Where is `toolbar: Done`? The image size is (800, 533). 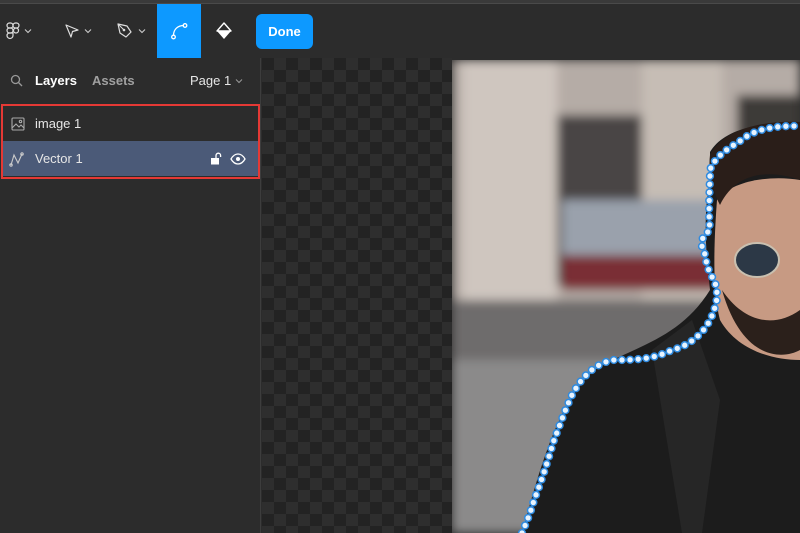
toolbar: Done is located at coordinates (400, 31).